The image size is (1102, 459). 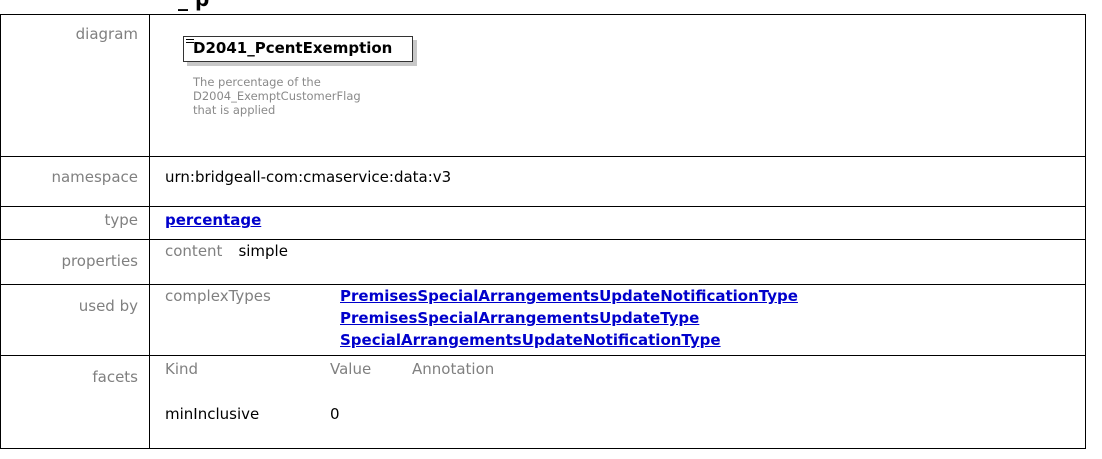 I want to click on doc-line: that is applied, so click(x=234, y=110).